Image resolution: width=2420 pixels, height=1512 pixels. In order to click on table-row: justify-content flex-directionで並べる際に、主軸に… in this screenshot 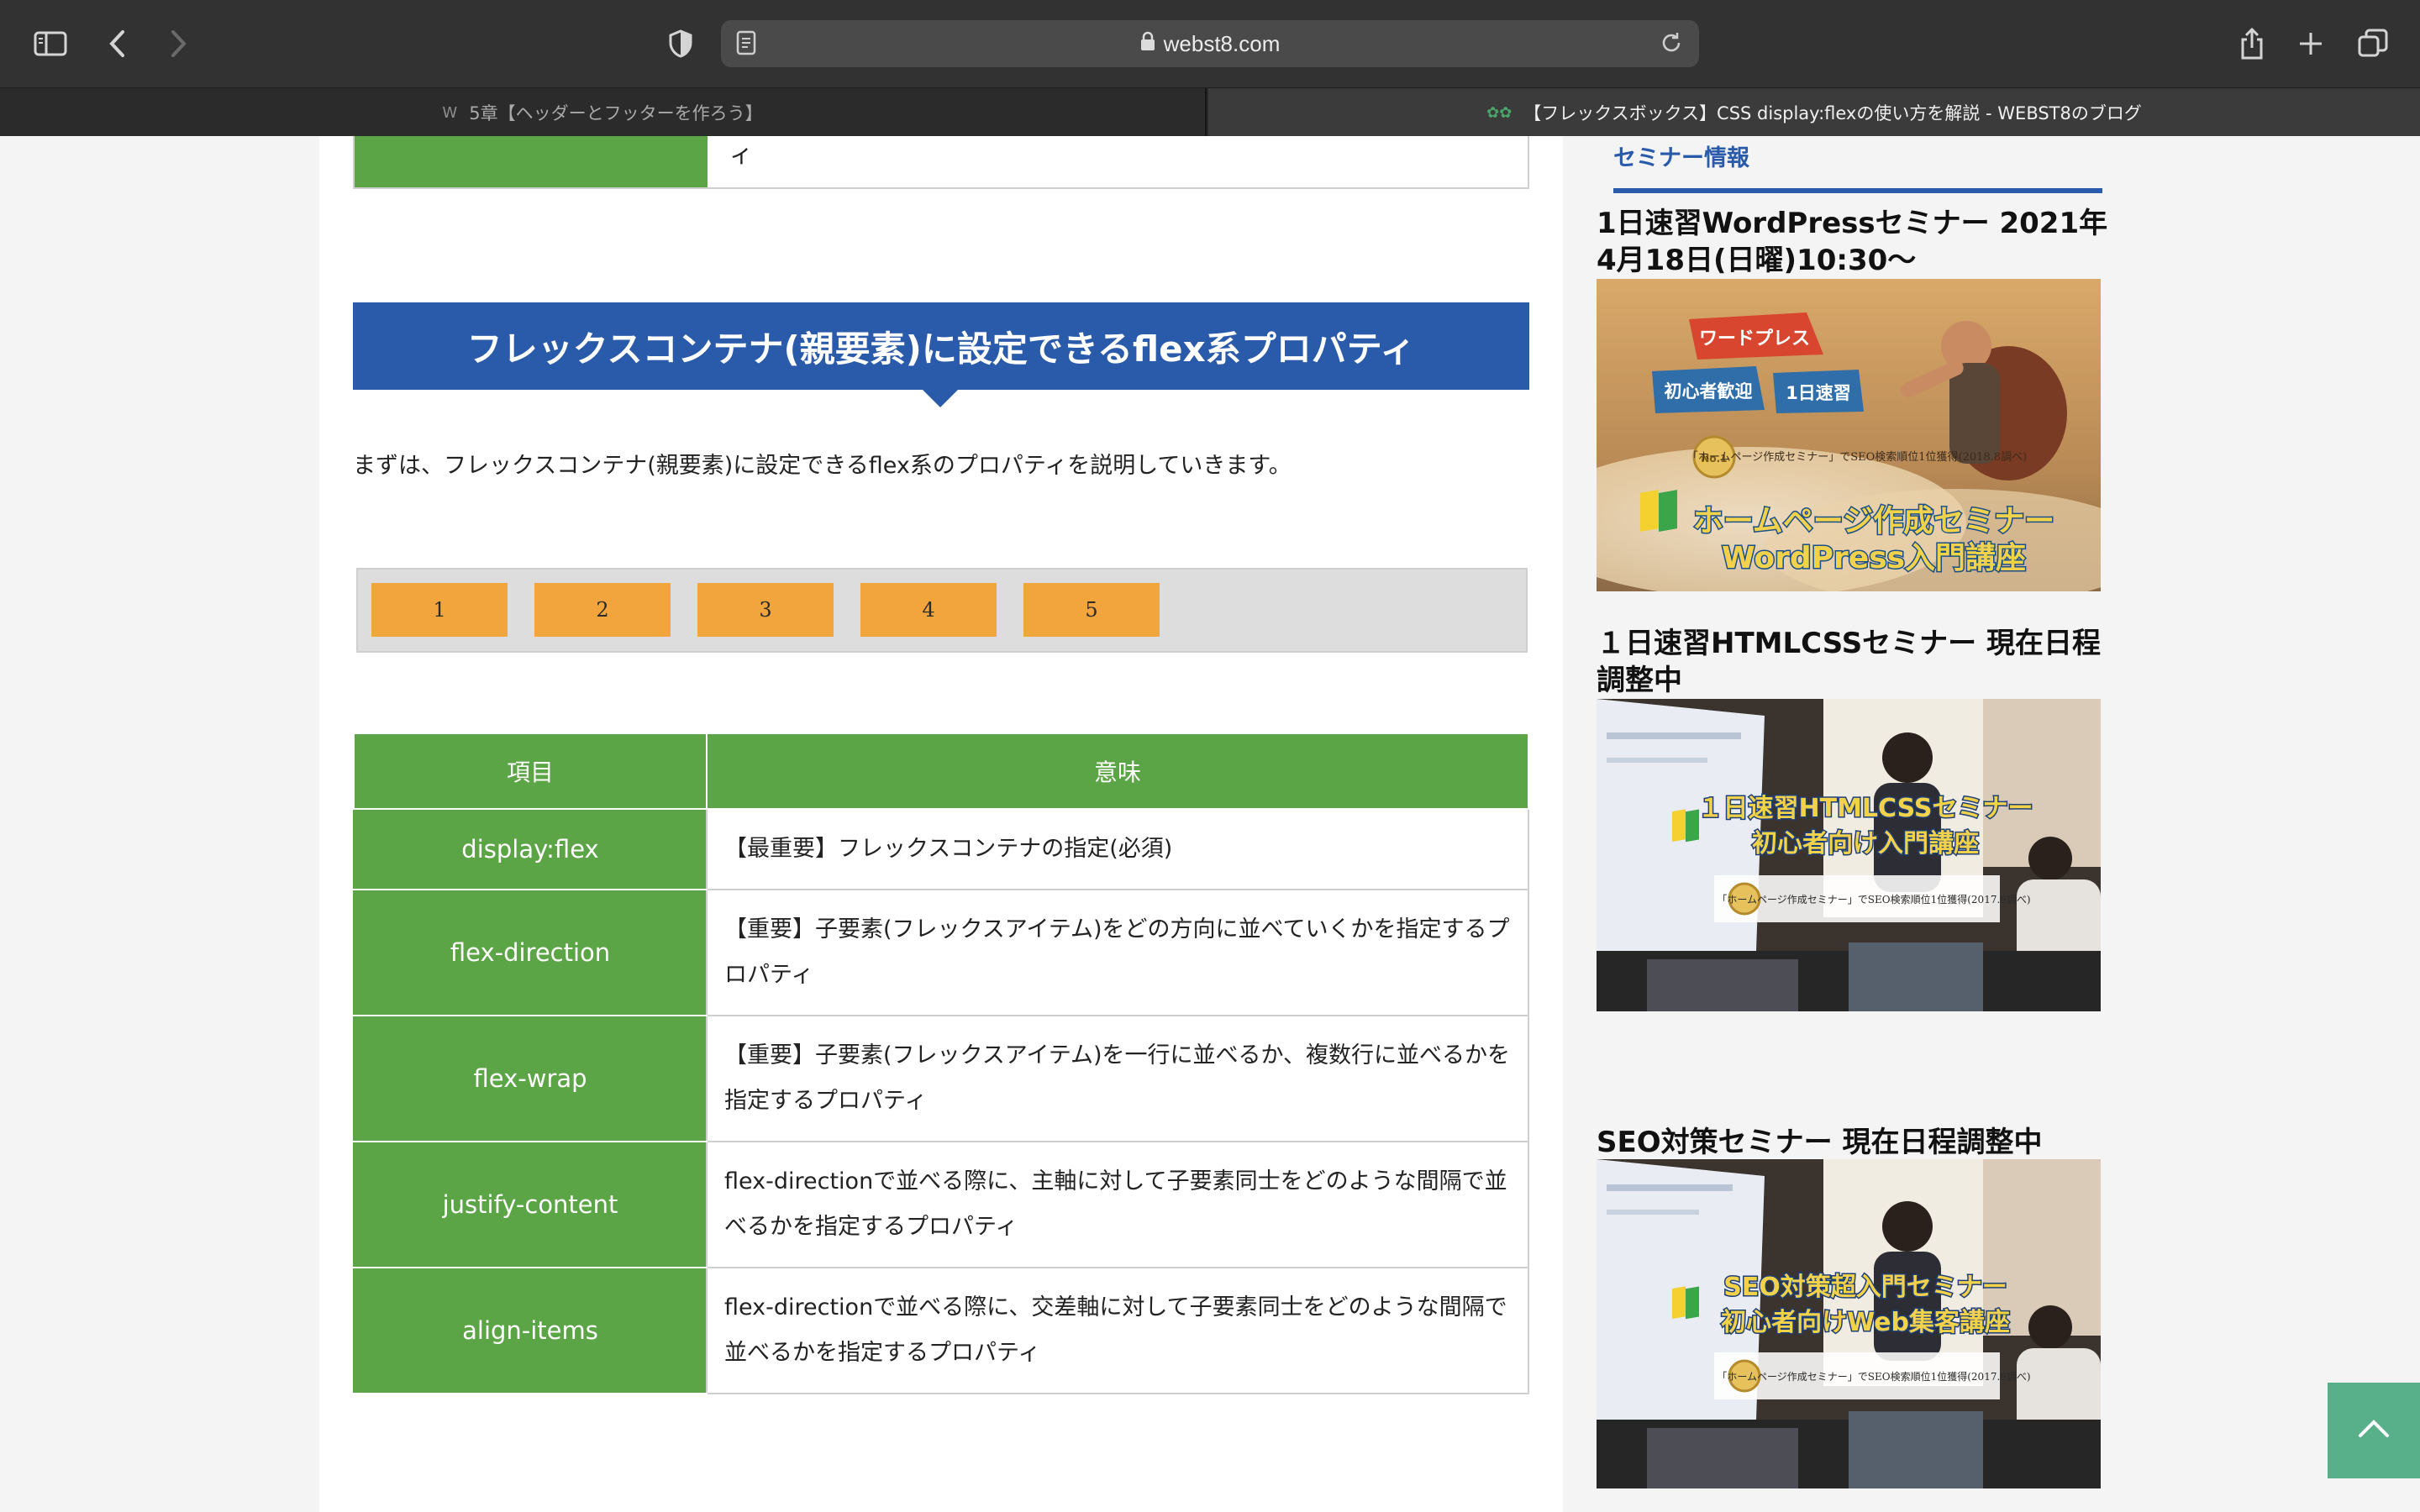, I will do `click(941, 1204)`.